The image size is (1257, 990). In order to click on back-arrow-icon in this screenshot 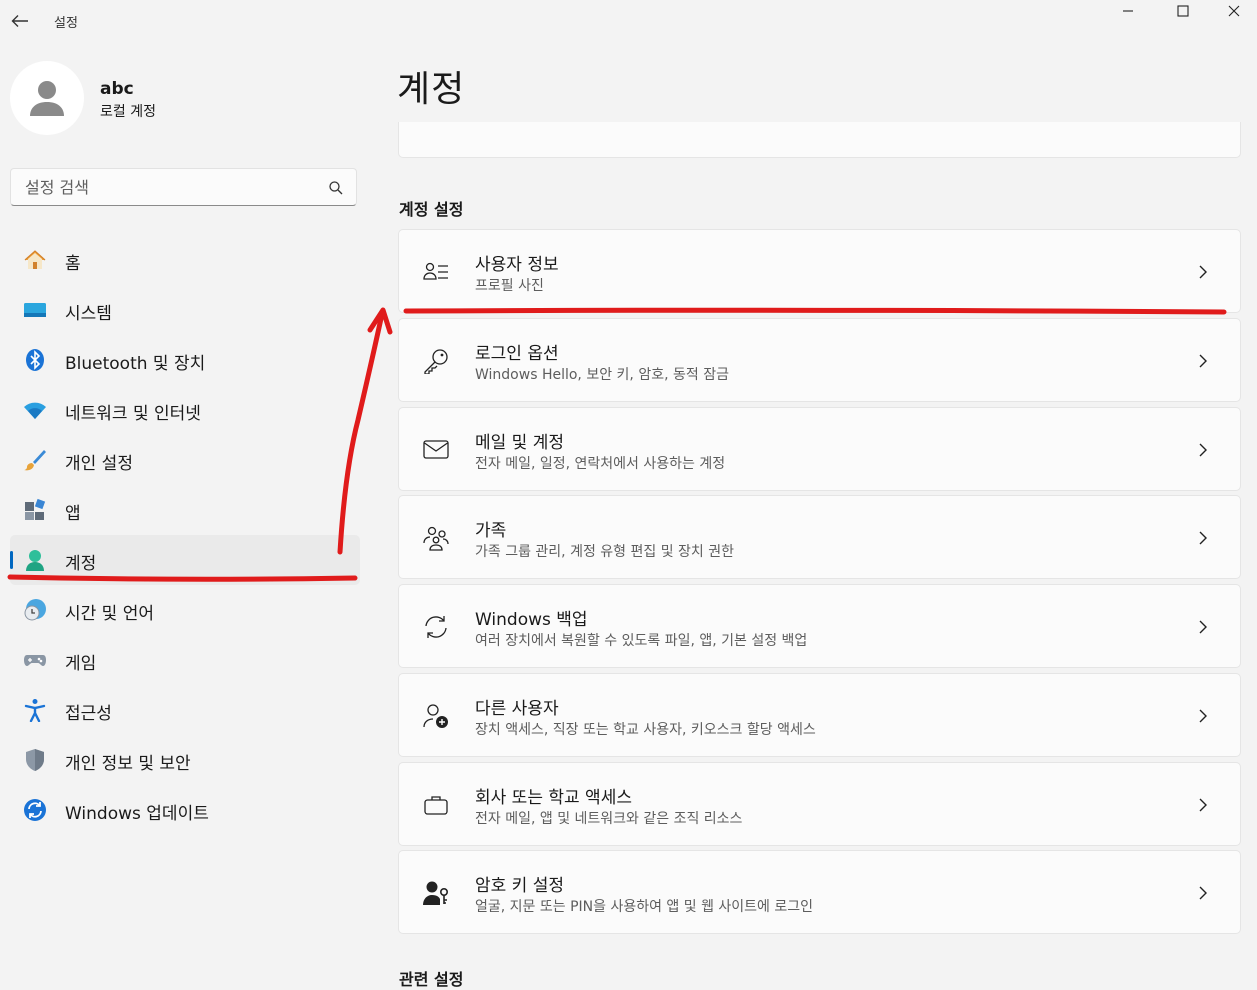, I will do `click(19, 21)`.